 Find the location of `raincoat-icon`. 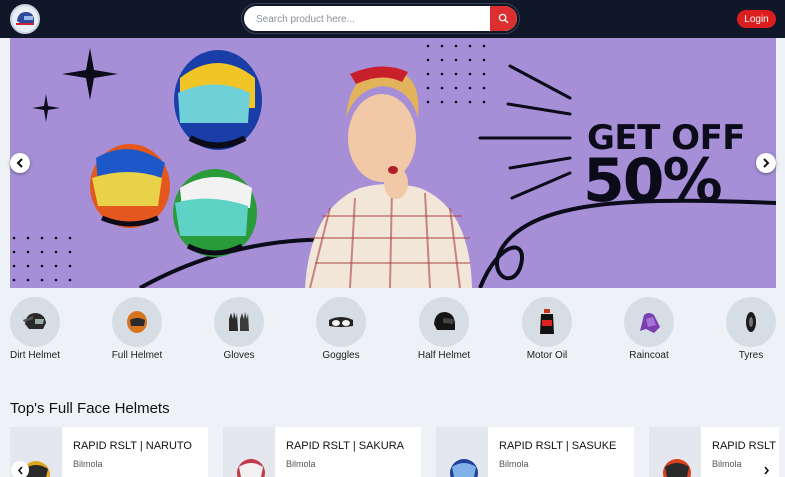

raincoat-icon is located at coordinates (650, 323).